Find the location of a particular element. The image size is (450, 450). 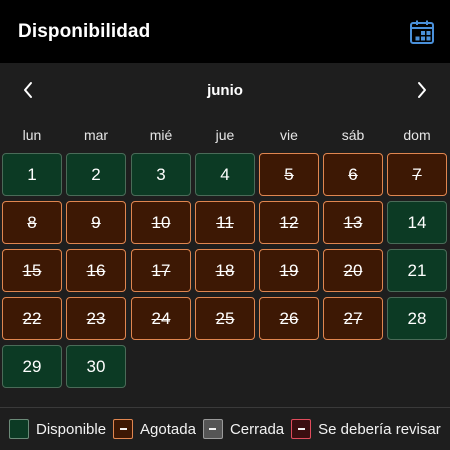

day-cell-26: 26 is located at coordinates (289, 318).